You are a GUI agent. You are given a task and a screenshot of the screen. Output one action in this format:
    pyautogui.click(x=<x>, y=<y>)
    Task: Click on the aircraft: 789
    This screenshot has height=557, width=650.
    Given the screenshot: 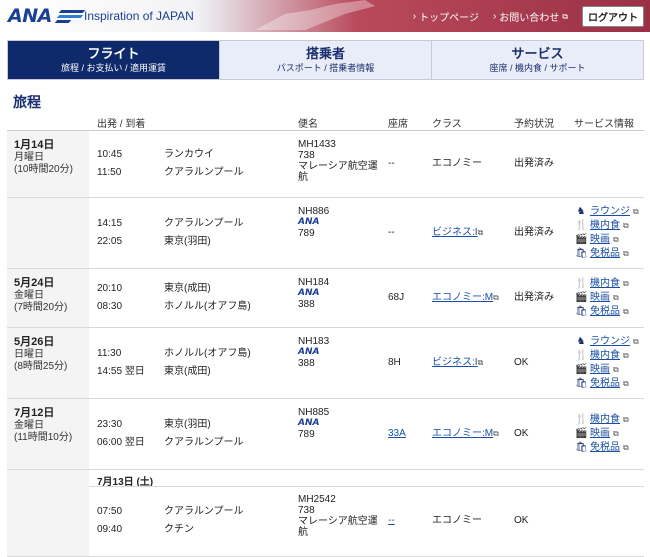 What is the action you would take?
    pyautogui.click(x=306, y=434)
    